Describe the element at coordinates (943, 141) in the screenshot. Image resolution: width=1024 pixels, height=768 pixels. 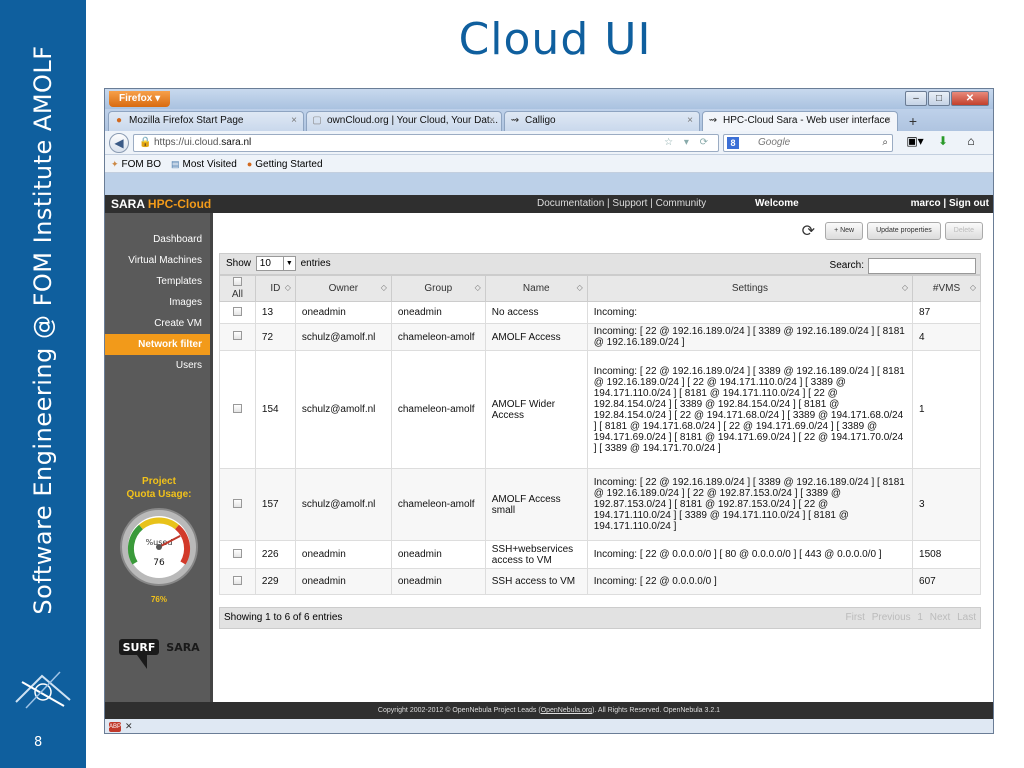
I see `download-icon: ⬇` at that location.